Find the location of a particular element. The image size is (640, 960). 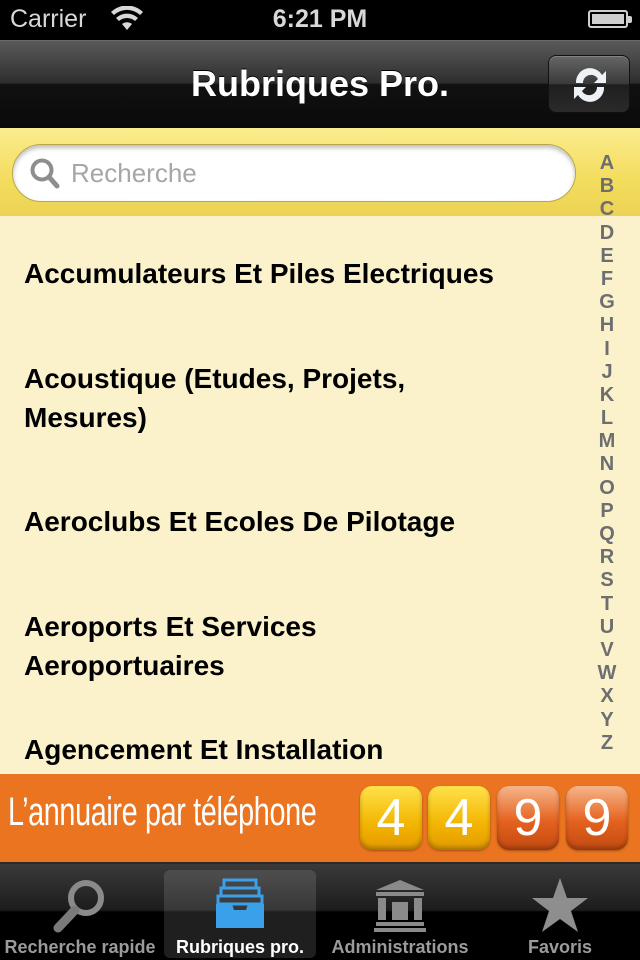

refresh-icon is located at coordinates (590, 85).